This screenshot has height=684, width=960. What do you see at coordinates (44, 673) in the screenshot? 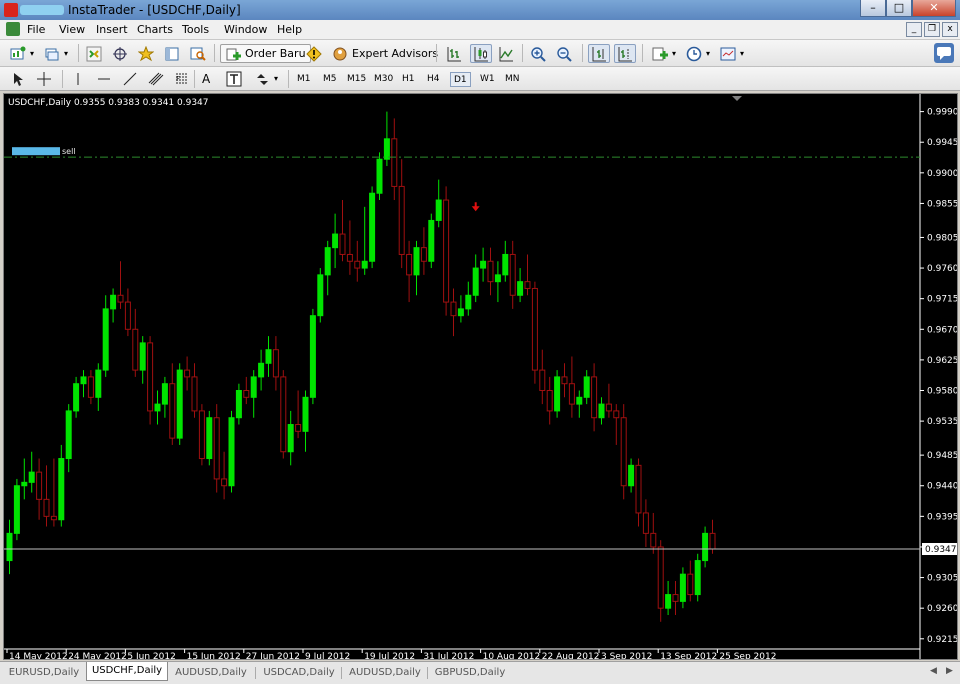
I see `chart-tab: EURUSD,Daily` at bounding box center [44, 673].